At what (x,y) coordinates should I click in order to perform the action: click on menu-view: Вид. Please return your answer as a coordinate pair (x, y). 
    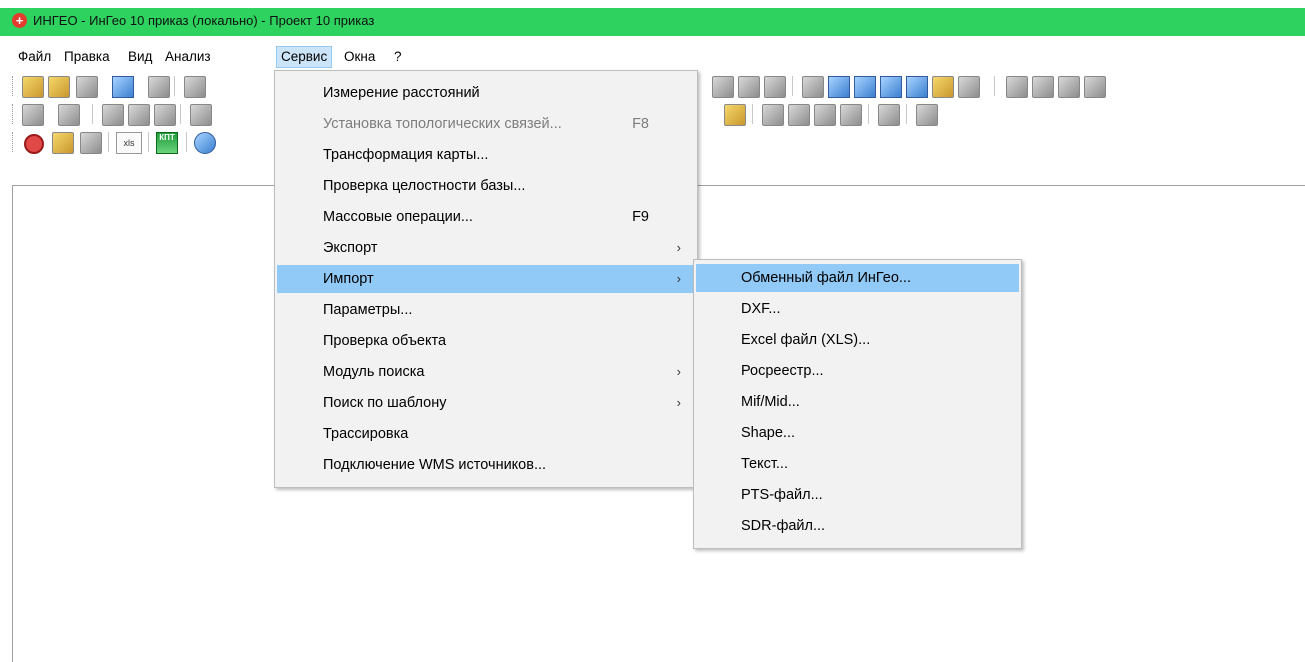
    Looking at the image, I should click on (140, 57).